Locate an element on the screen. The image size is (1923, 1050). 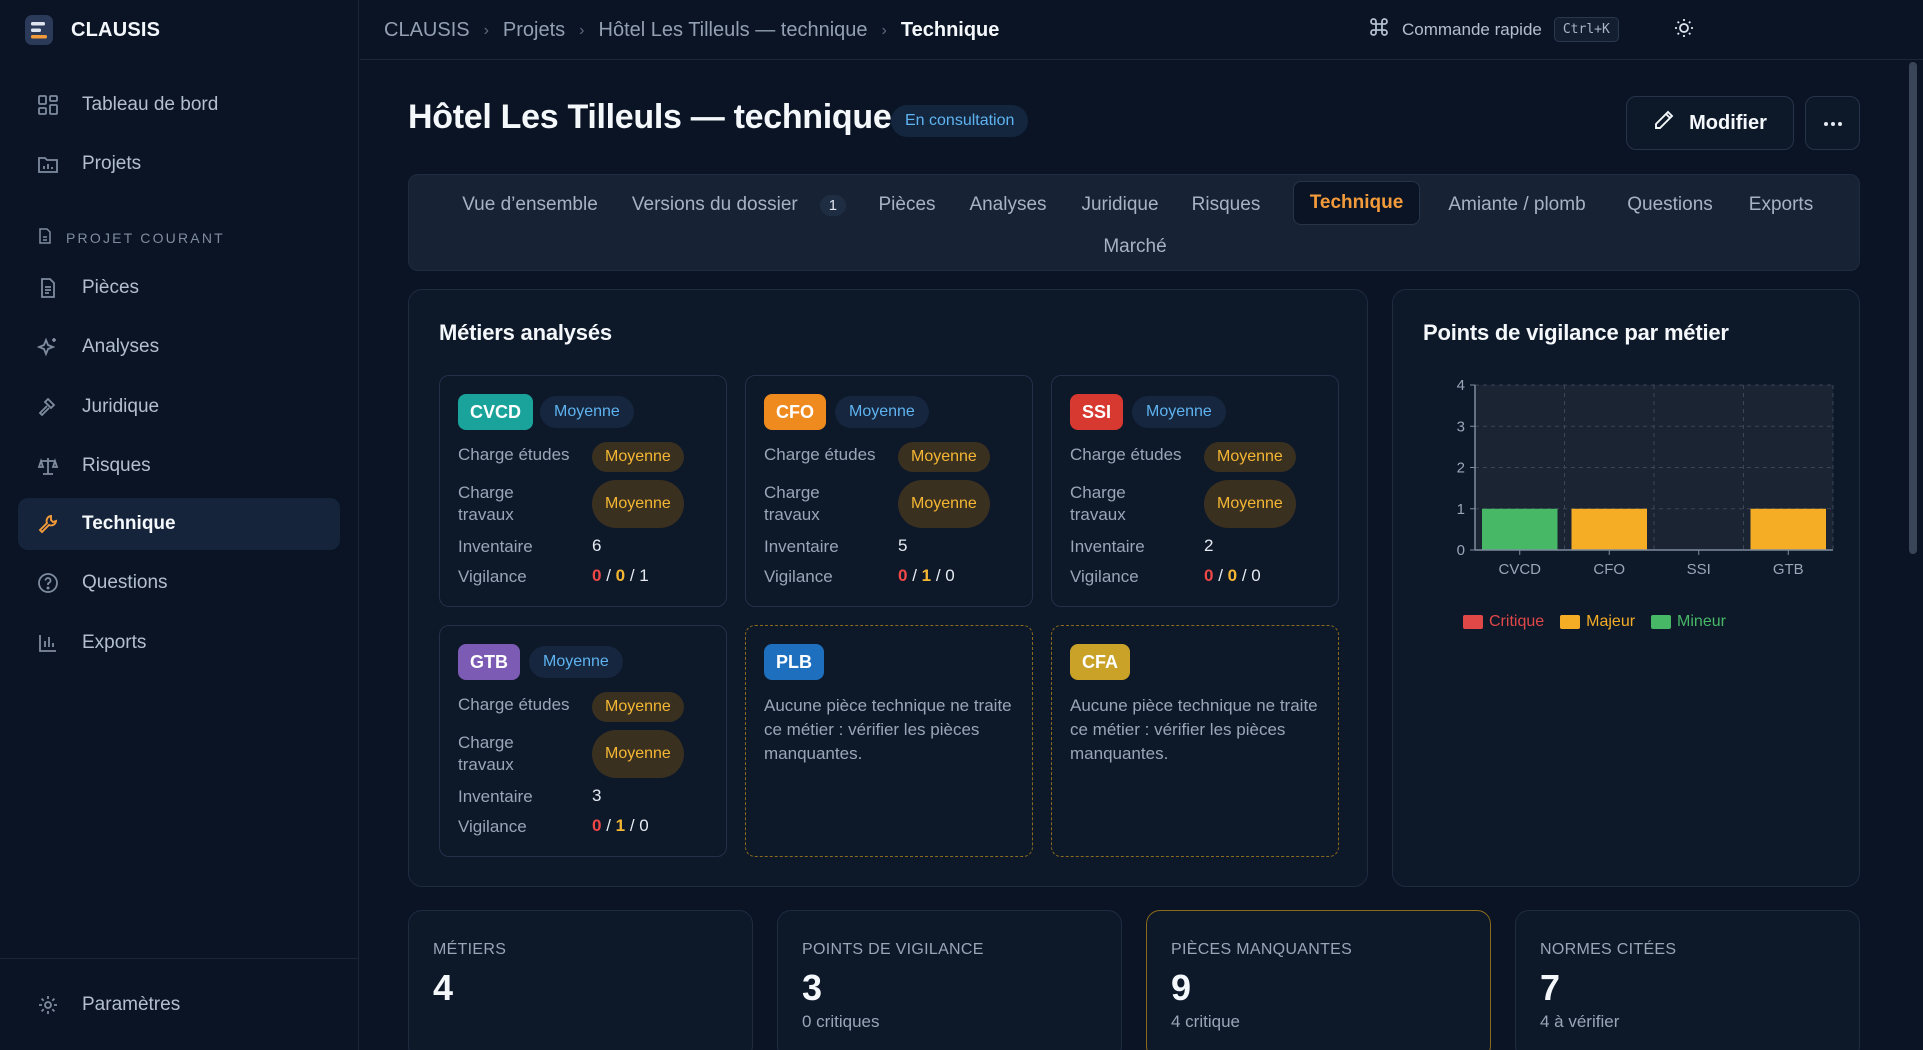
more-options-button is located at coordinates (1832, 123).